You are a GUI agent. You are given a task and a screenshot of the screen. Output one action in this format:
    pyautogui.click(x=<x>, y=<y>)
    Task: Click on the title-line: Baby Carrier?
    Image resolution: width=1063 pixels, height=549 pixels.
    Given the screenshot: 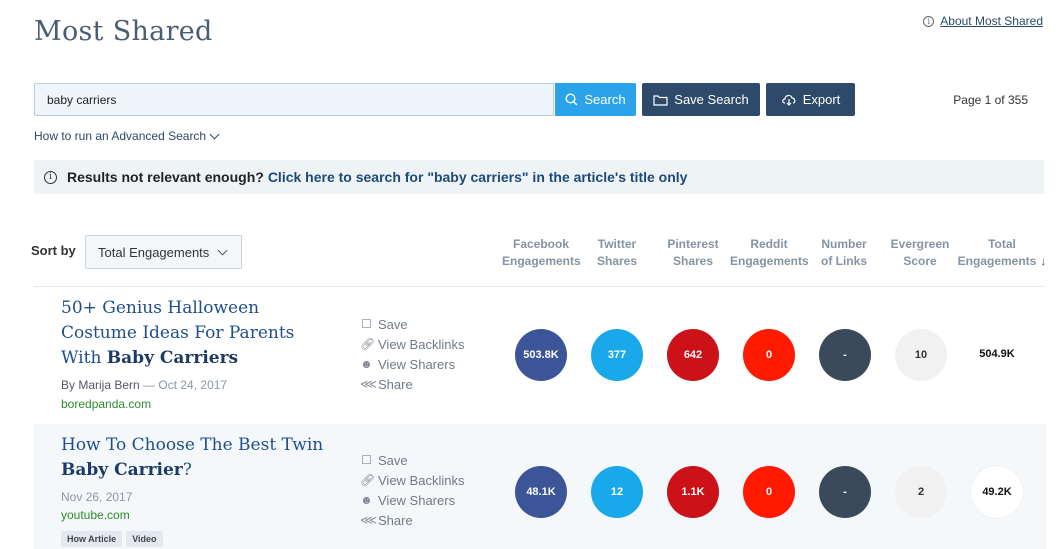 What is the action you would take?
    pyautogui.click(x=192, y=470)
    